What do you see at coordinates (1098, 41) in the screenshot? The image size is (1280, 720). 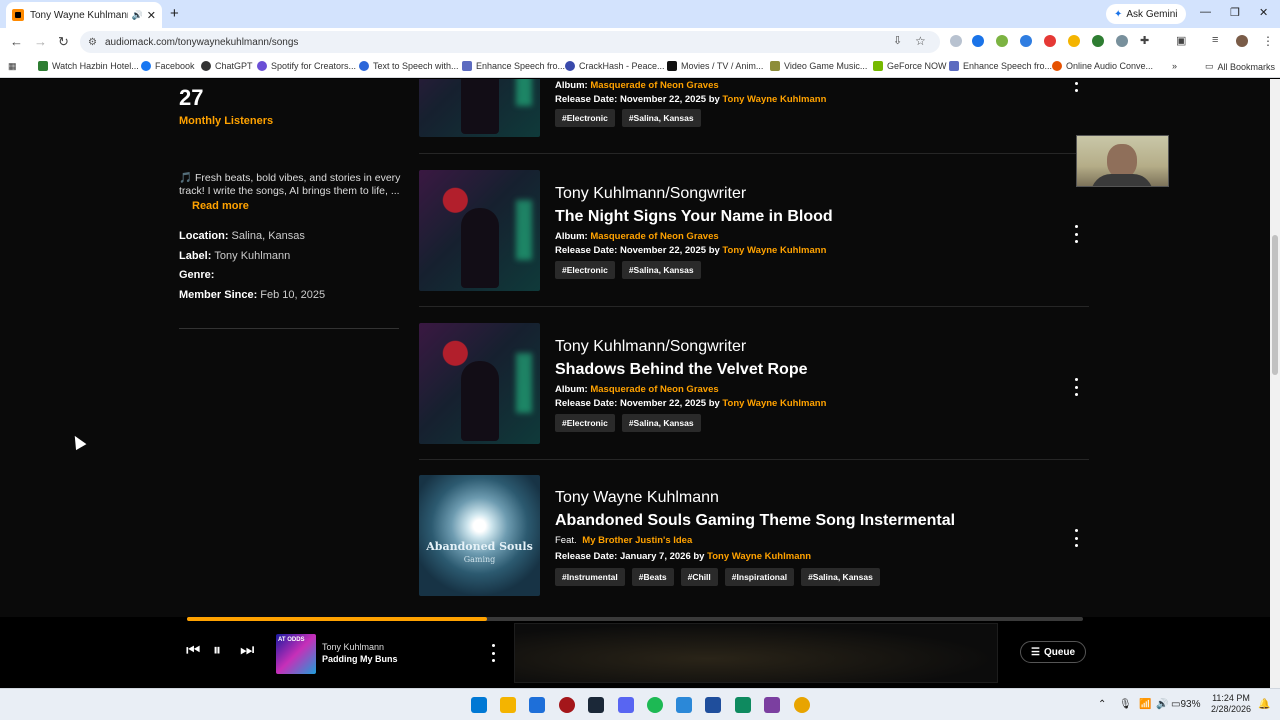 I see `extension-download-icon` at bounding box center [1098, 41].